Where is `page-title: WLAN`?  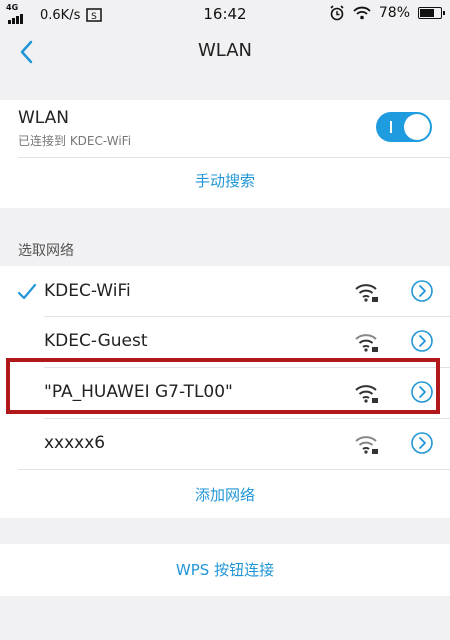
page-title: WLAN is located at coordinates (225, 50).